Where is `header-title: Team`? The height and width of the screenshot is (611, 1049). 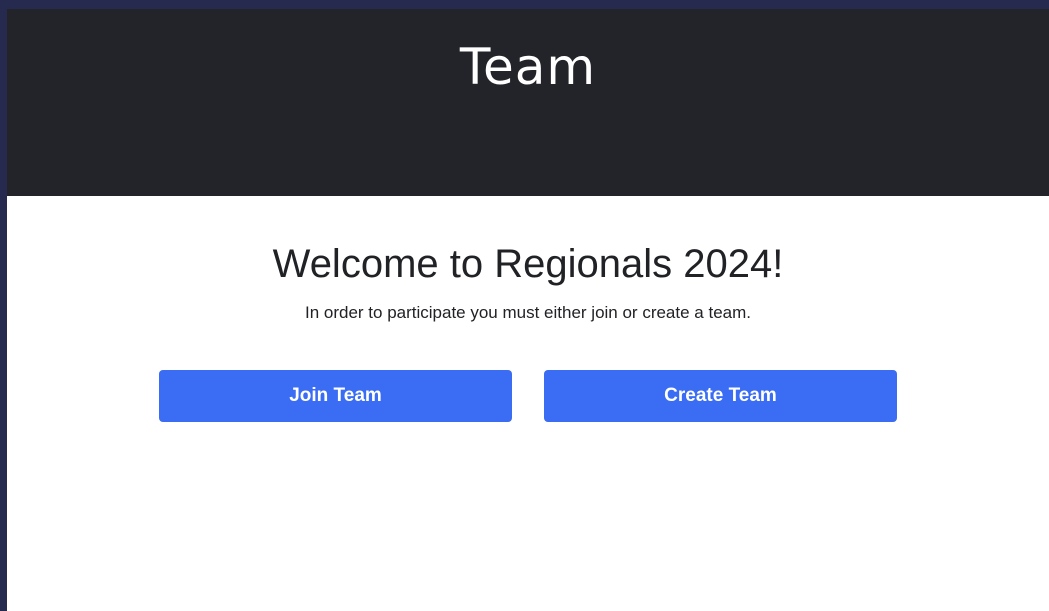 header-title: Team is located at coordinates (528, 67).